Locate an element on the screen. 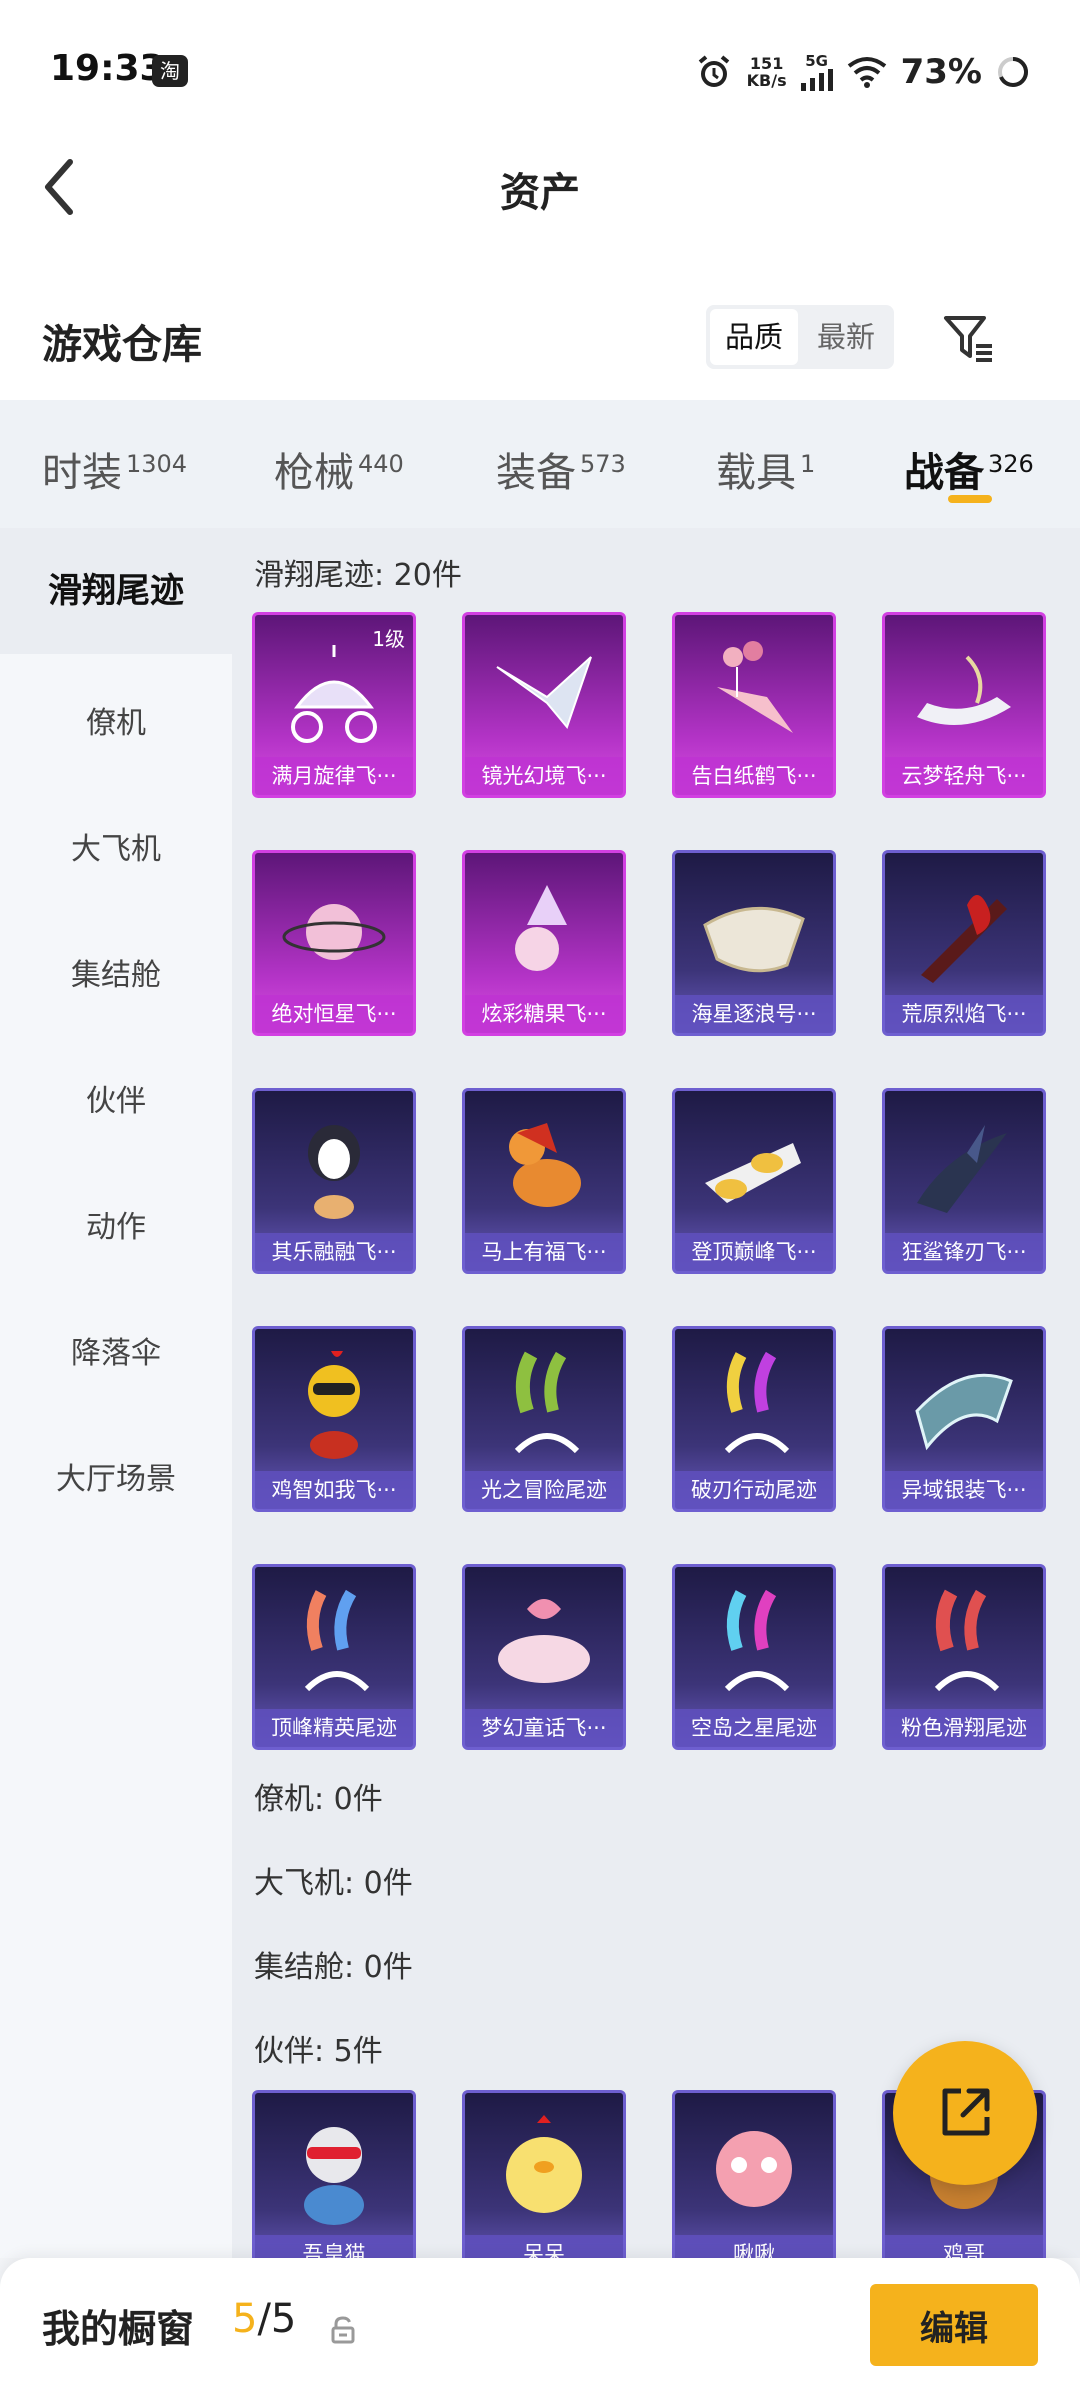  wifi-icon is located at coordinates (866, 72).